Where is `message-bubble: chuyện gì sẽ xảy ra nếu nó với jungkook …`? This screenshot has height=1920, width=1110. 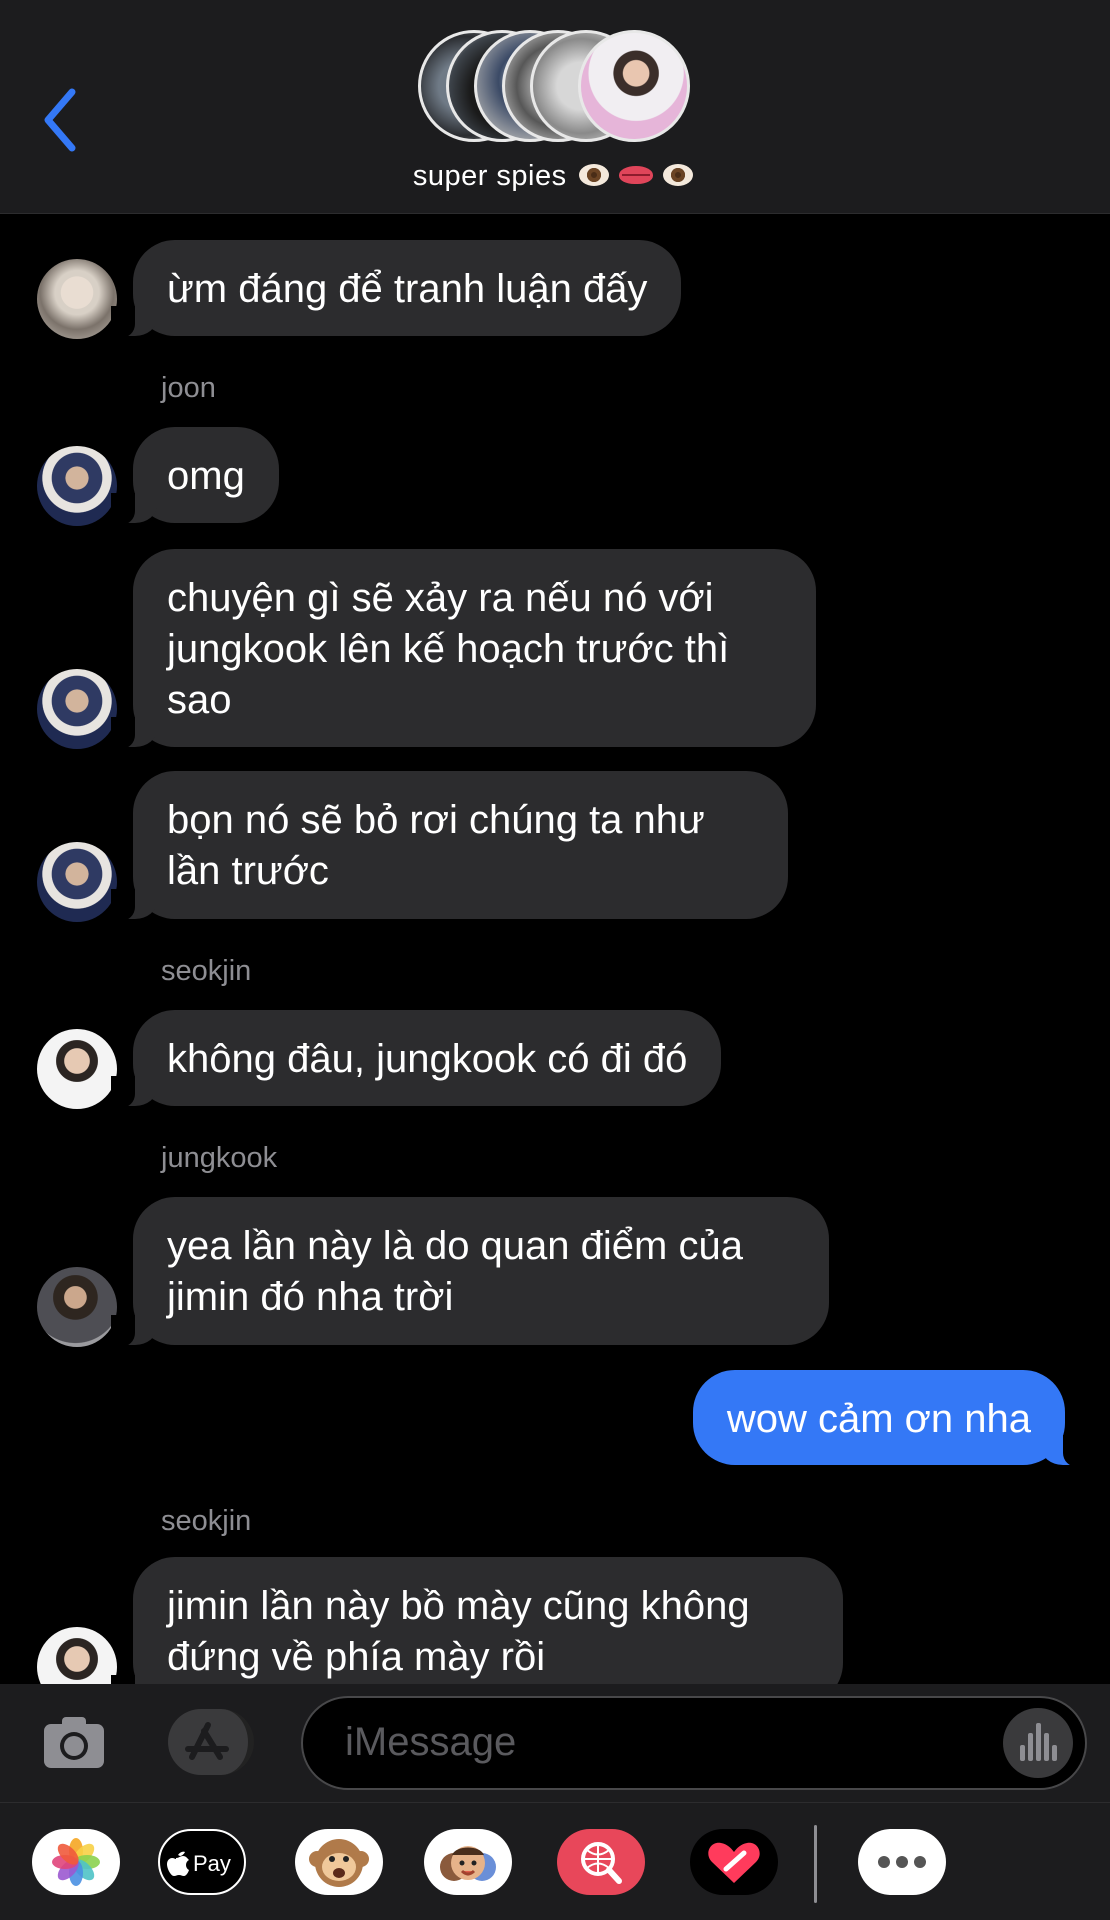
message-bubble: chuyện gì sẽ xảy ra nếu nó với jungkook … is located at coordinates (463, 649).